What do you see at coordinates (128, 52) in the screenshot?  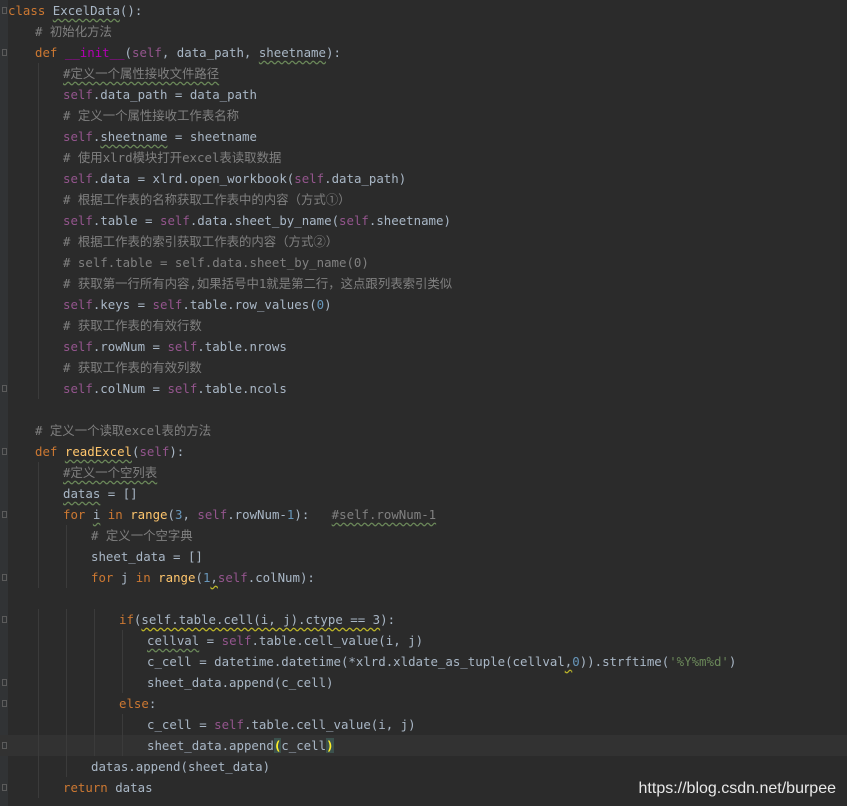 I see `code-token: (` at bounding box center [128, 52].